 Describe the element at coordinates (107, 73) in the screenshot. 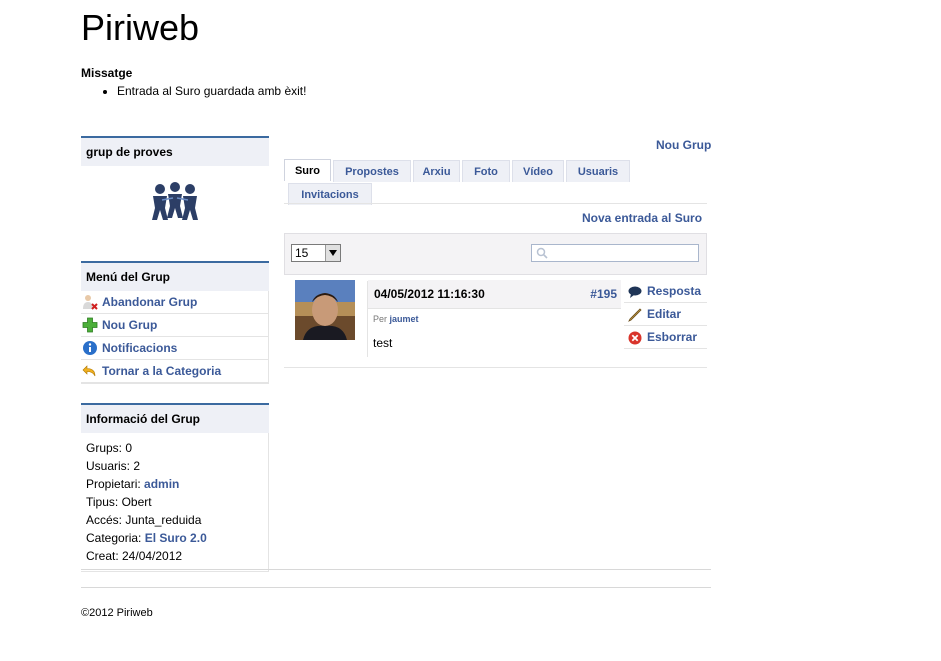

I see `message-heading: Missatge` at that location.